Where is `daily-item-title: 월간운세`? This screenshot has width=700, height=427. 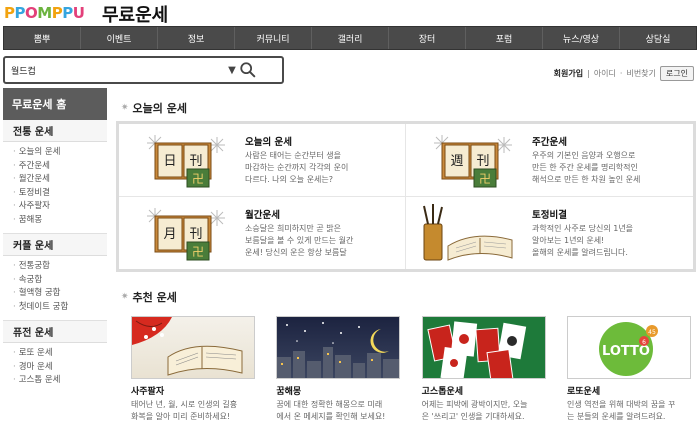 daily-item-title: 월간운세 is located at coordinates (262, 215).